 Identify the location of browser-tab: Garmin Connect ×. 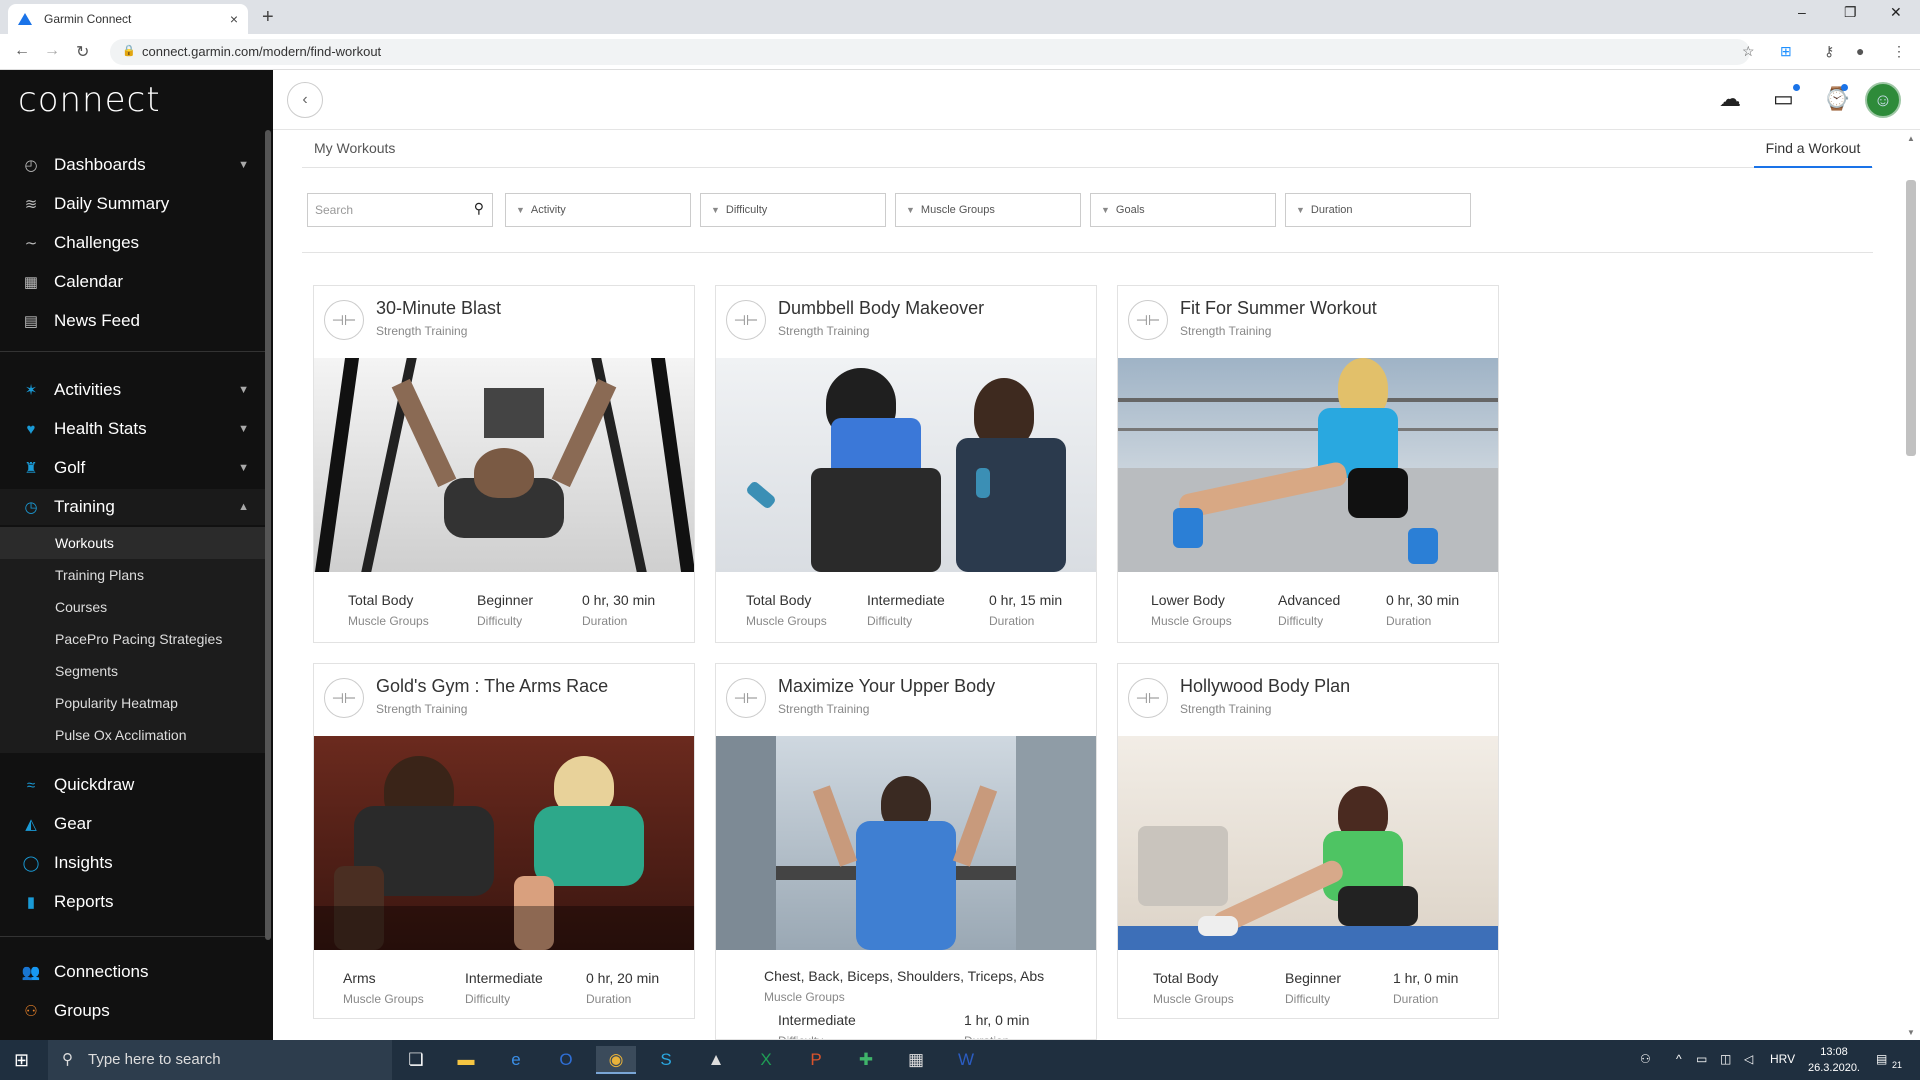
(128, 19).